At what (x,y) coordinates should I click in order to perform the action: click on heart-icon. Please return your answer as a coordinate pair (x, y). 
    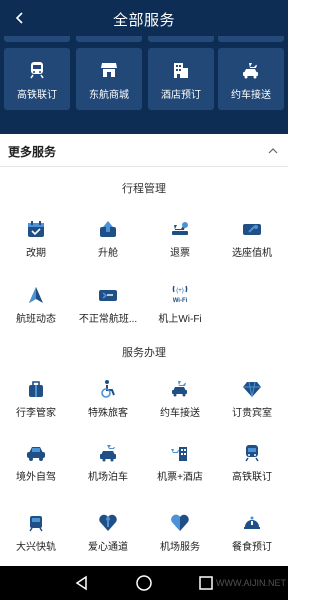
    Looking at the image, I should click on (180, 522).